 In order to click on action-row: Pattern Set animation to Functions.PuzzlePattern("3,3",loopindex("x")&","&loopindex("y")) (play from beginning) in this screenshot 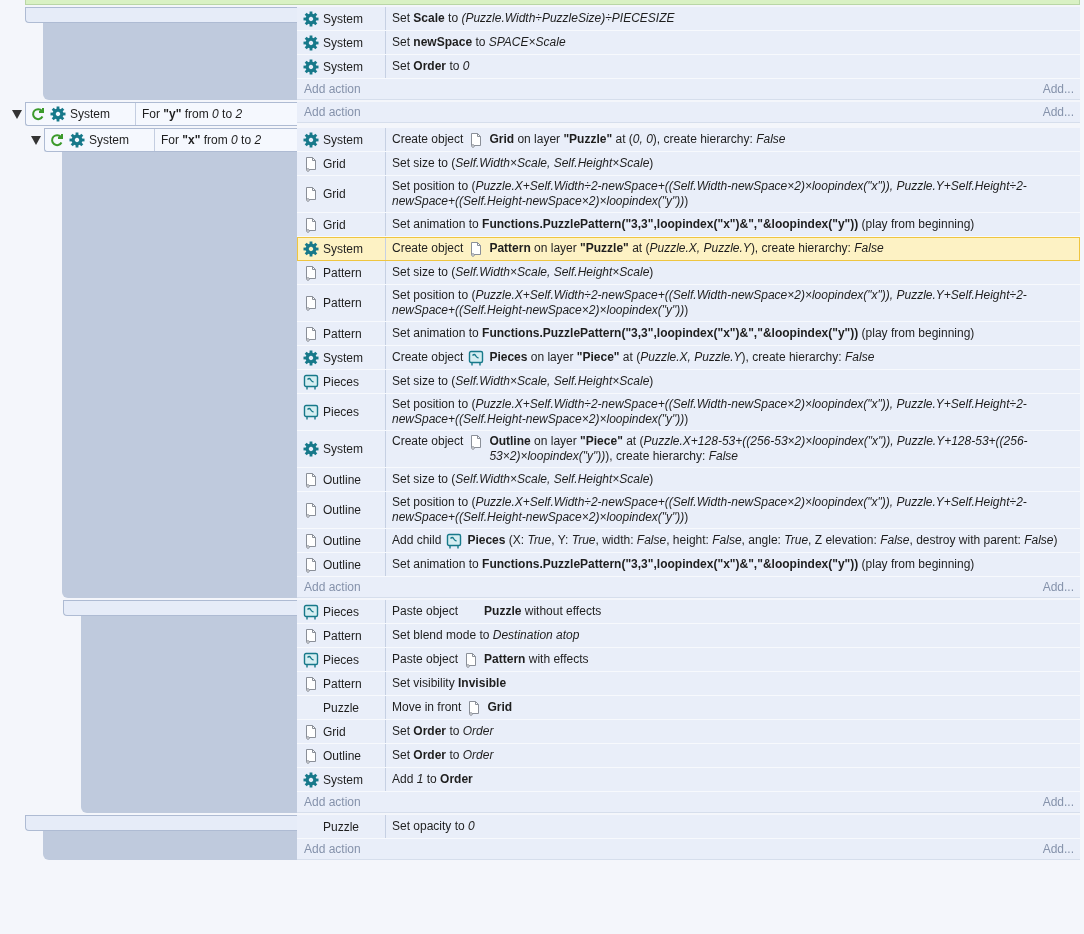, I will do `click(688, 334)`.